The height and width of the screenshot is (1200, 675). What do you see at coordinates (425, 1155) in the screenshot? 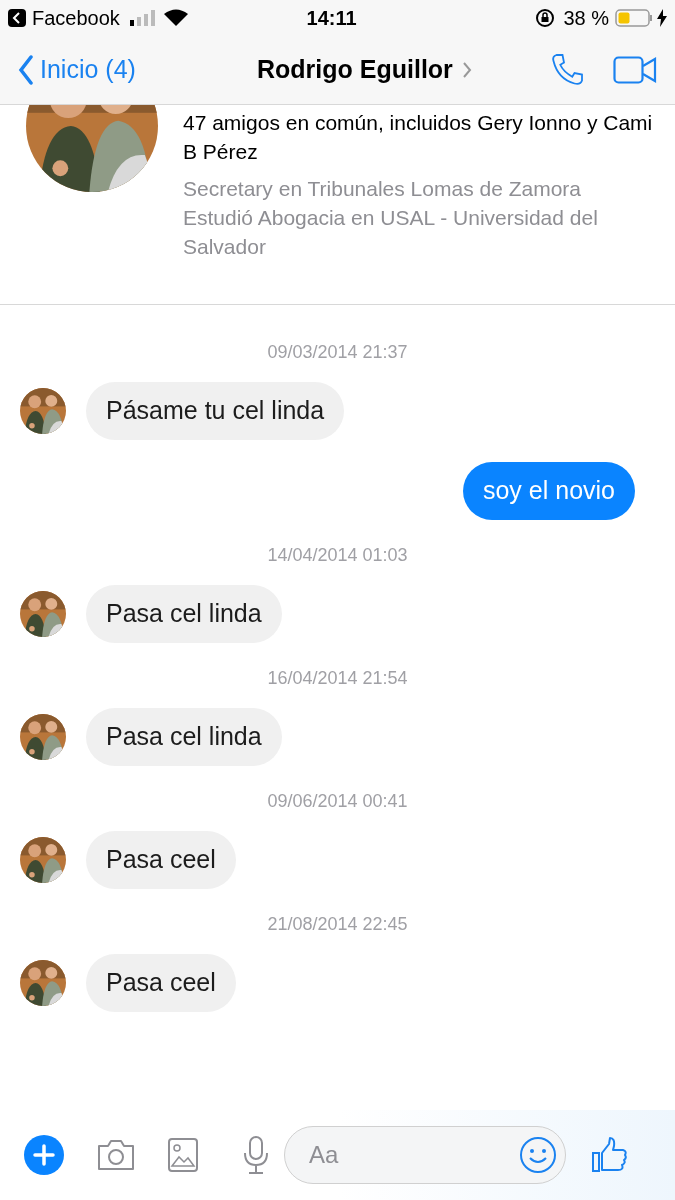
I see `message-field: Aa` at bounding box center [425, 1155].